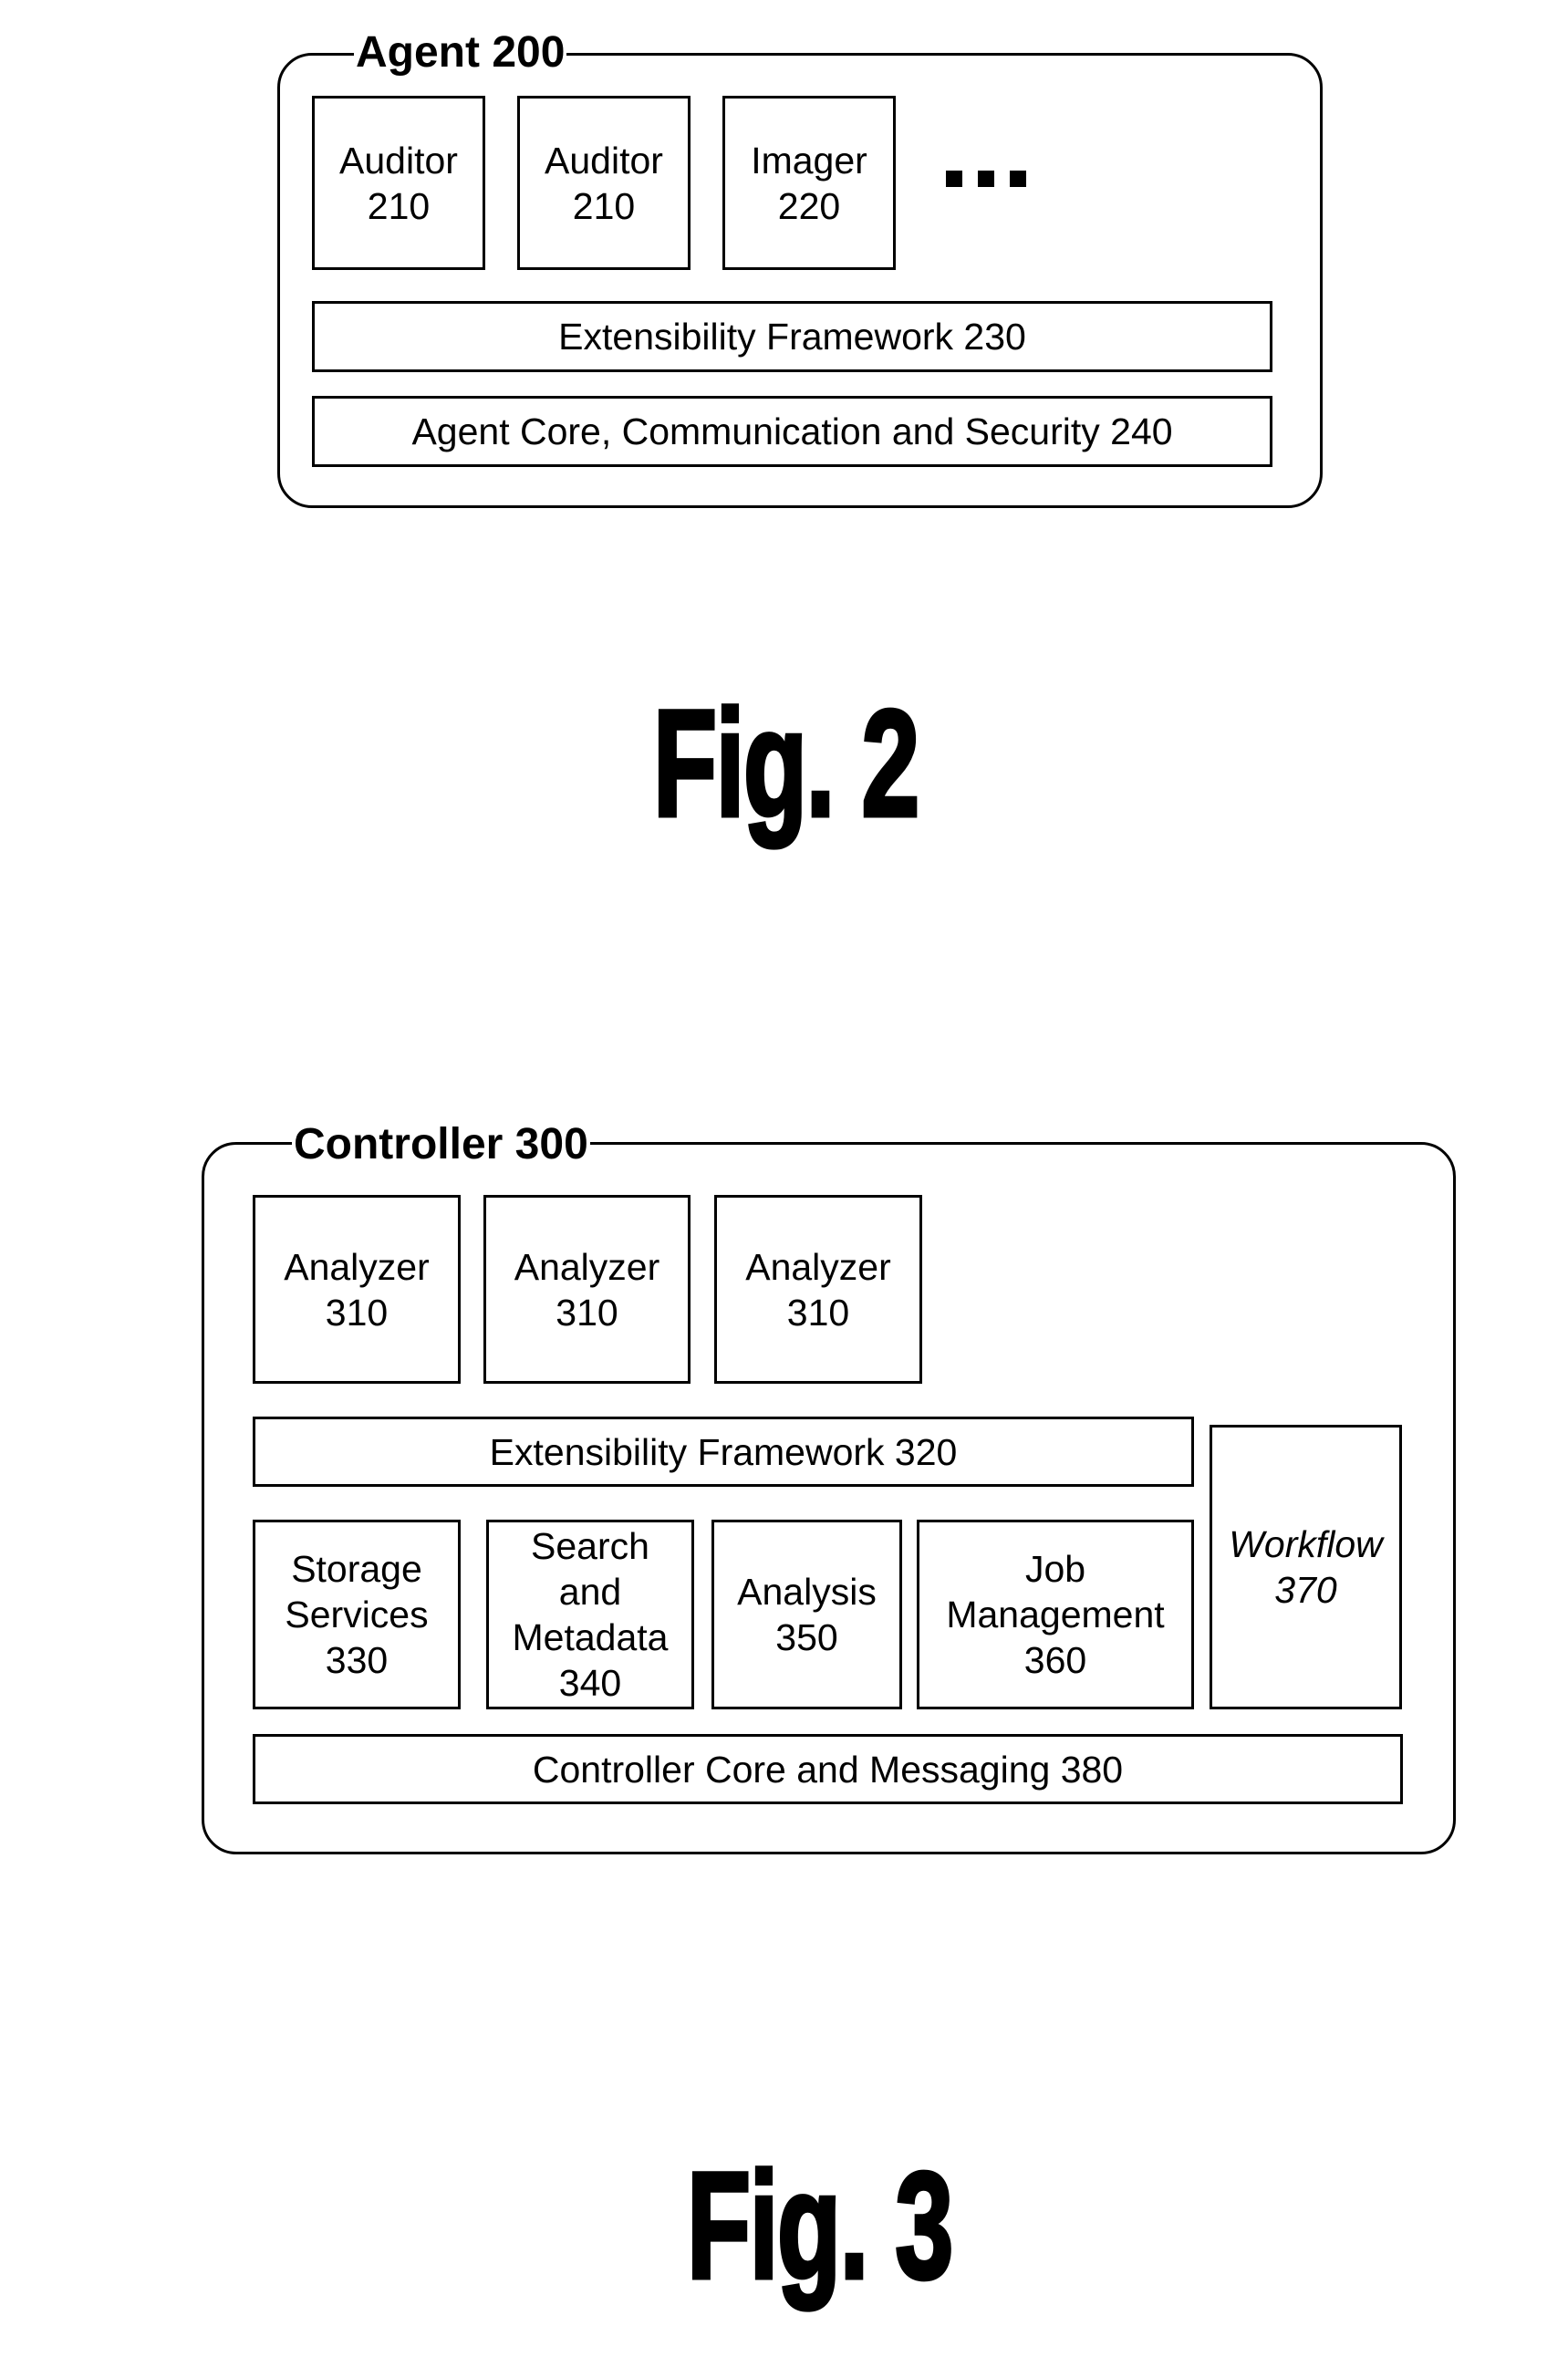 This screenshot has height=2357, width=1568. What do you see at coordinates (356, 1569) in the screenshot?
I see `module-name-line: Storage` at bounding box center [356, 1569].